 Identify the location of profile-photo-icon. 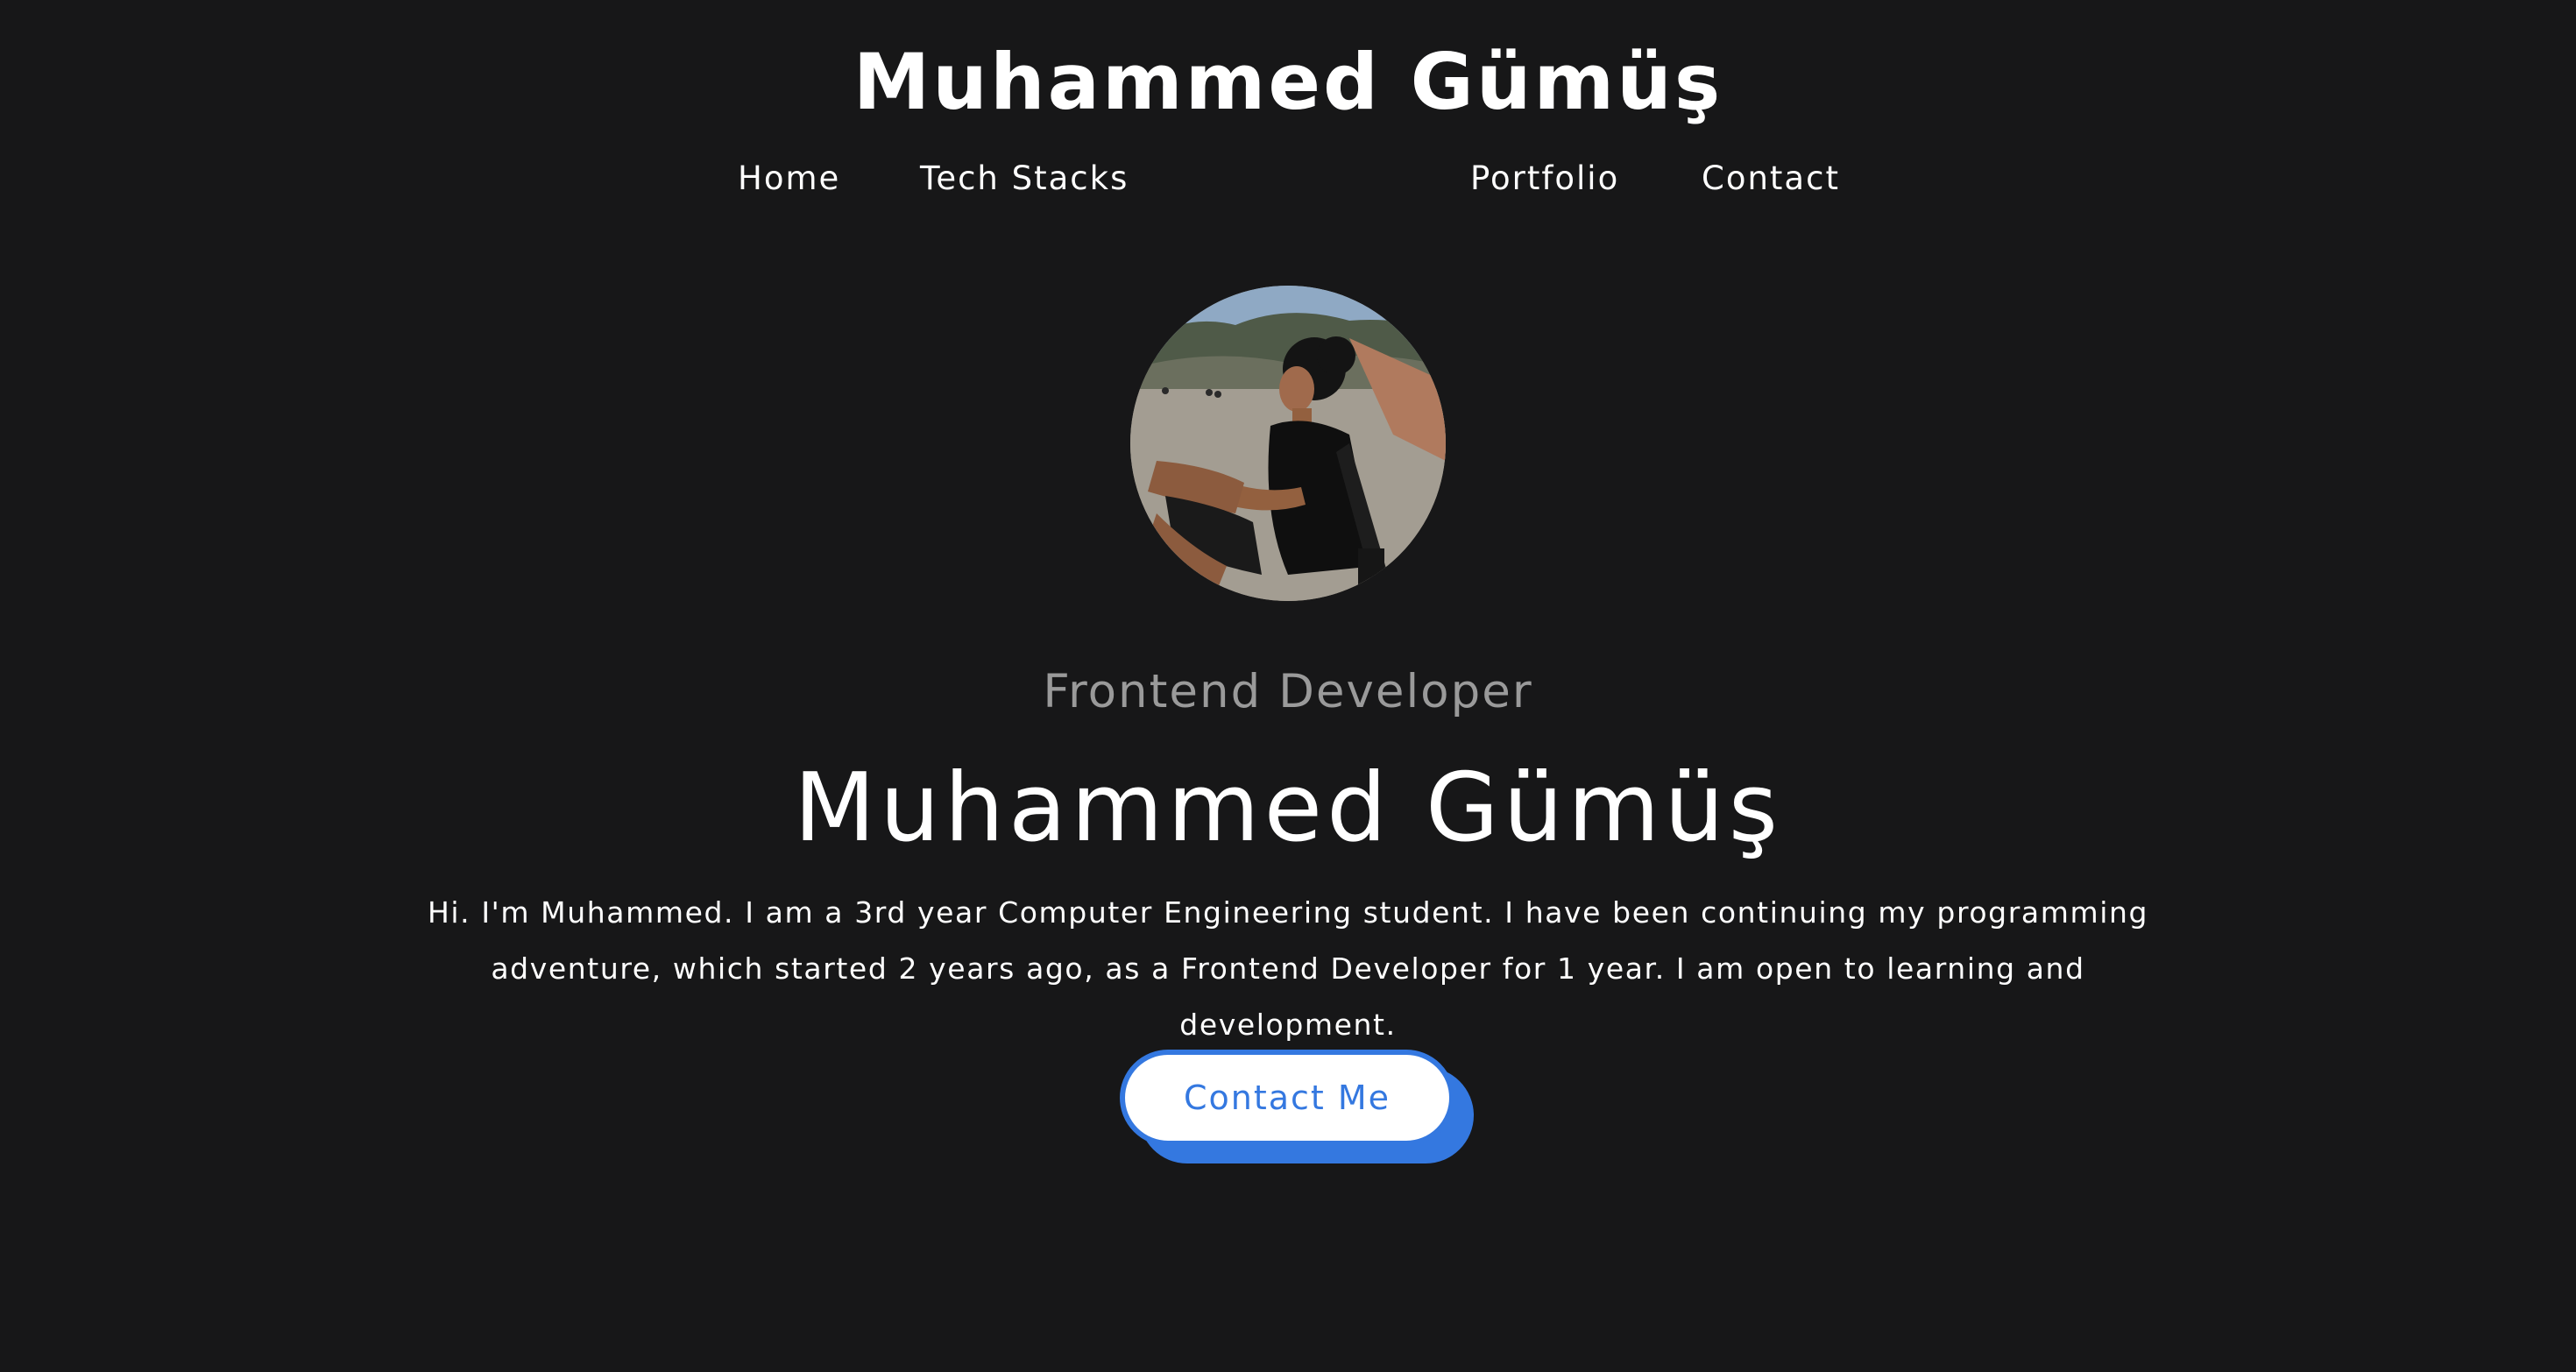
(1288, 444).